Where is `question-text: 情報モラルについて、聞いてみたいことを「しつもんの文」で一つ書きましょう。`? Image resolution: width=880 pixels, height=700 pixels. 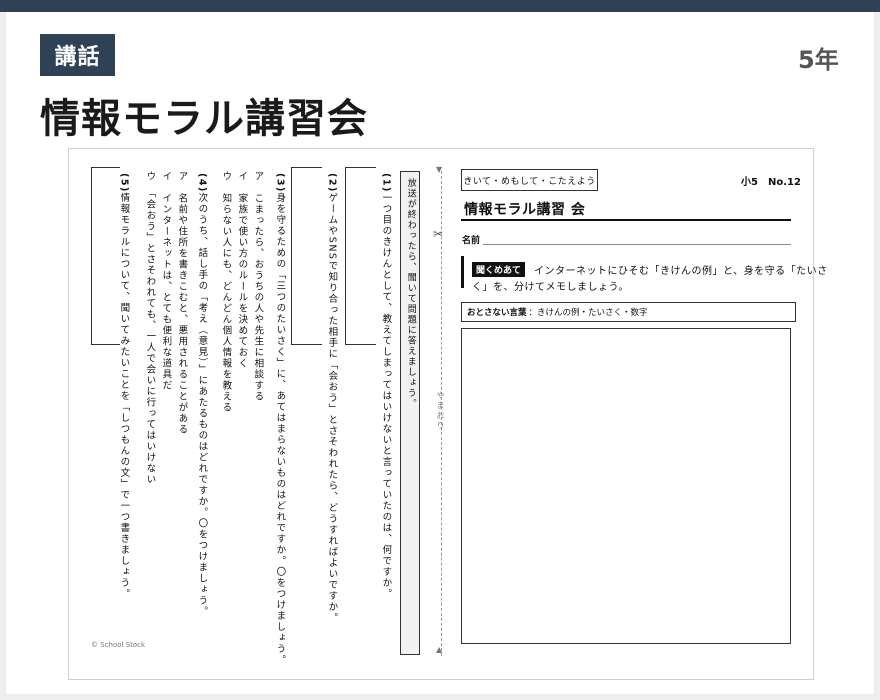
question-text: 情報モラルについて、聞いてみたいことを「しつもんの文」で一つ書きましょう。 is located at coordinates (124, 396).